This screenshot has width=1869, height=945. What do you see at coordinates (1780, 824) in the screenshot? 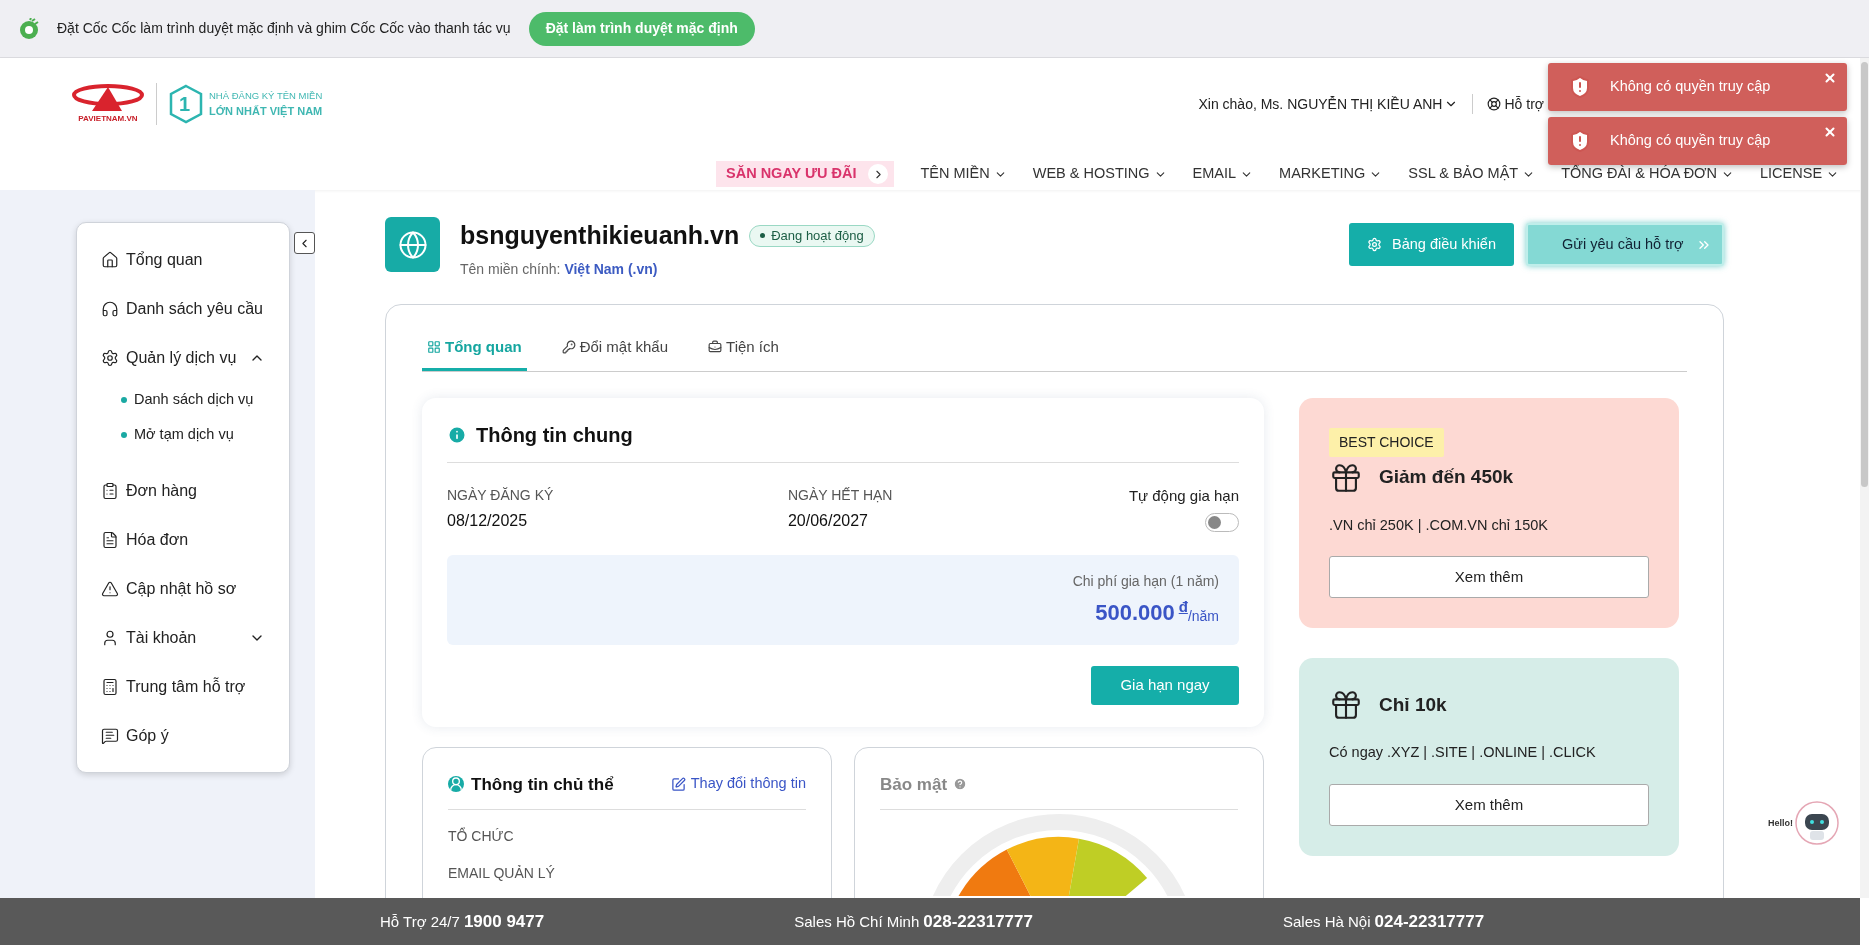
I see `chatbot-label: Hello!` at bounding box center [1780, 824].